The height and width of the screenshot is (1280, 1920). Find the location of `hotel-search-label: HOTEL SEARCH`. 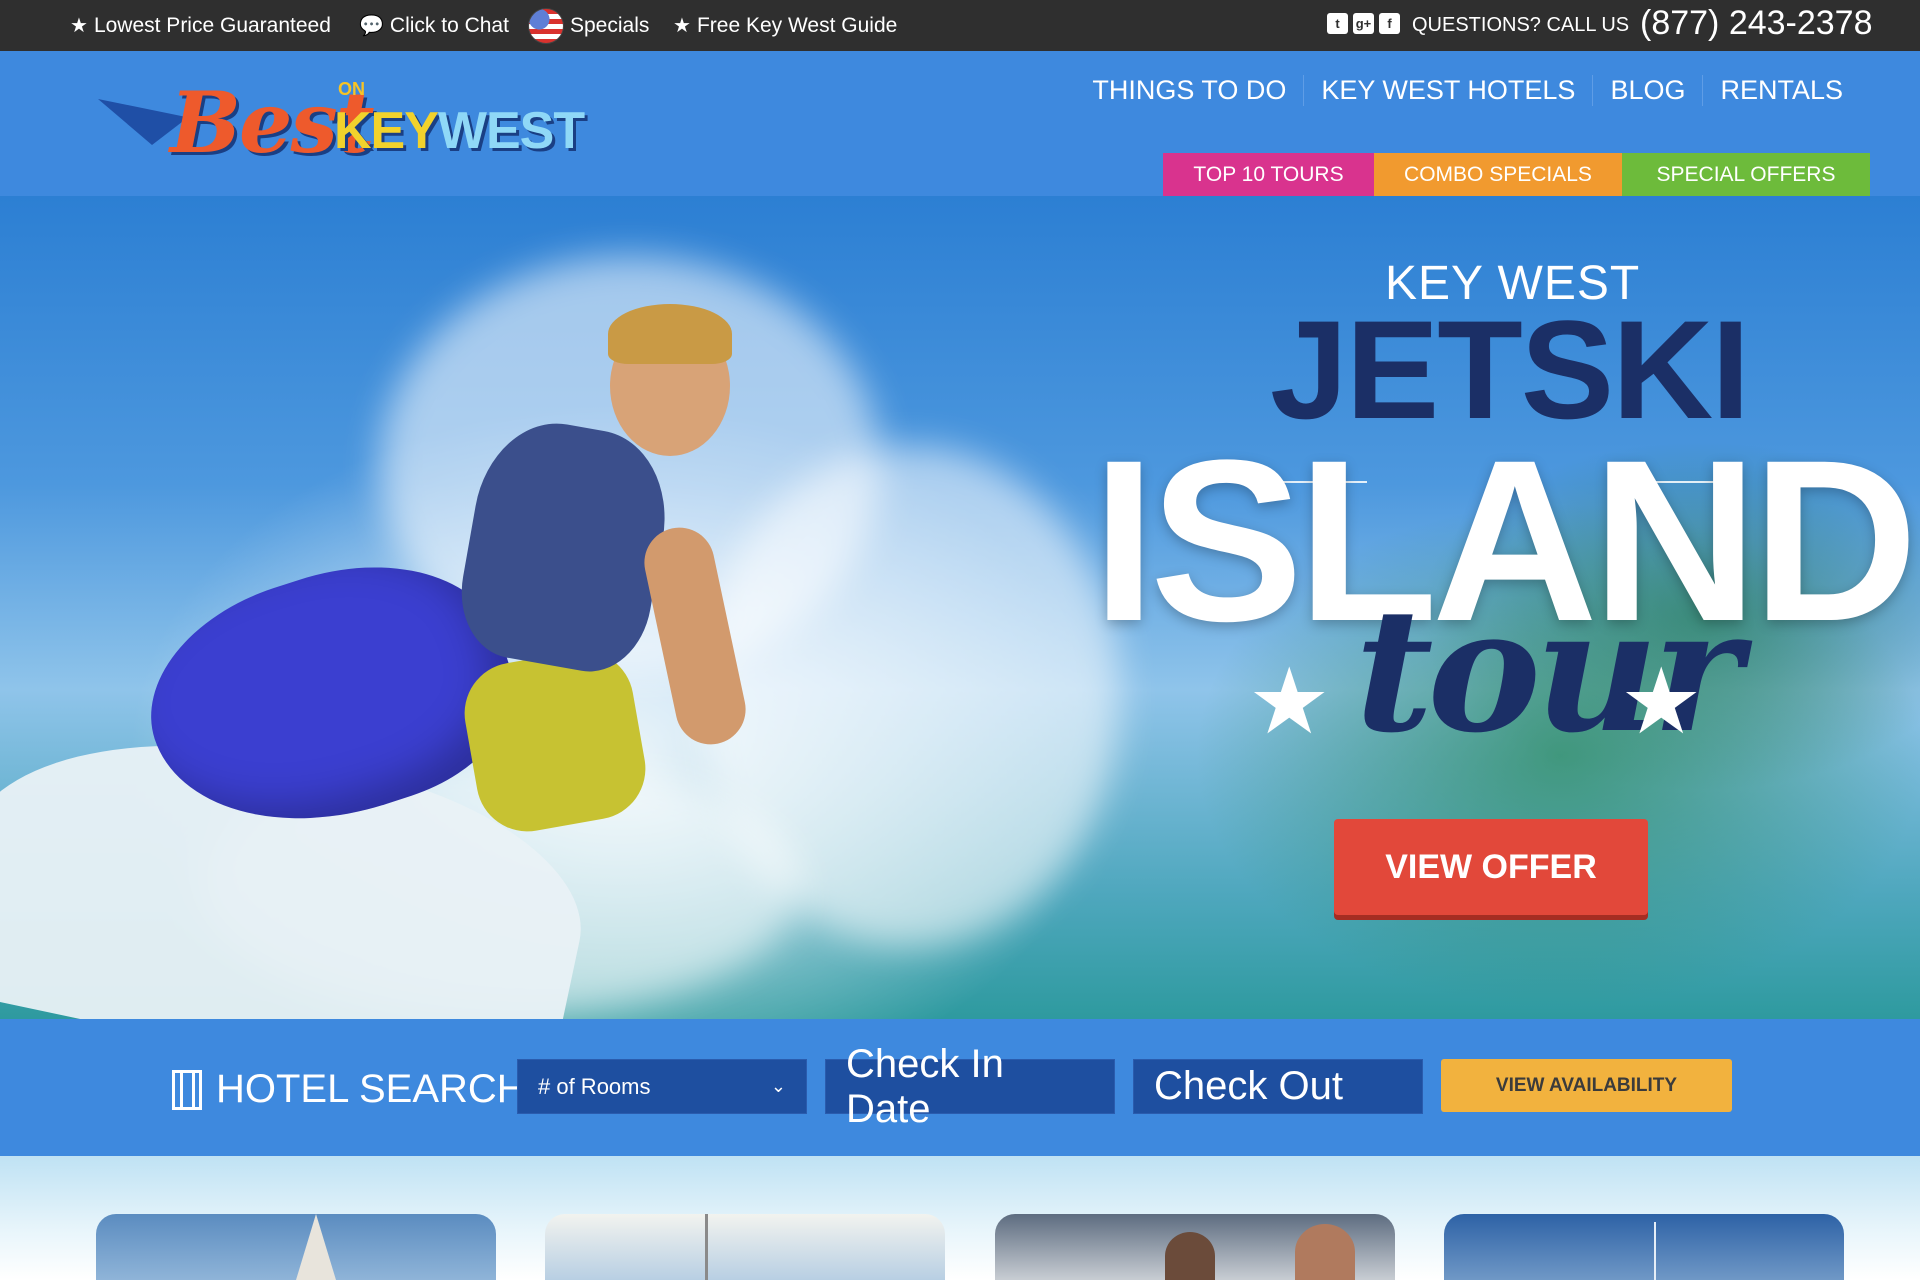

hotel-search-label: HOTEL SEARCH is located at coordinates (371, 1089).